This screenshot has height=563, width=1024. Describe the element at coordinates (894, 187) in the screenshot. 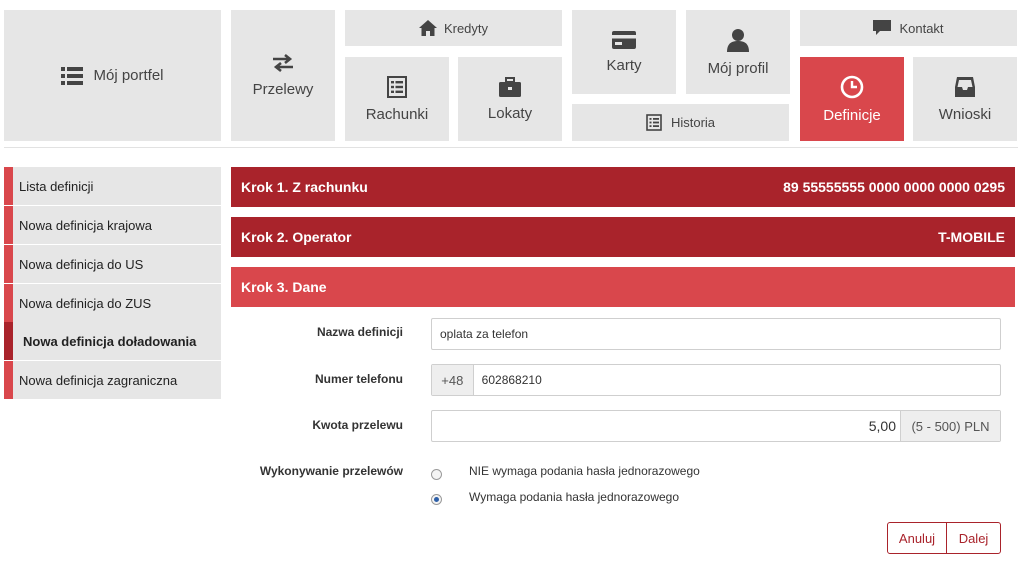

I see `step-1-account-number: 89 55555555 0000 0000 0000 0295` at that location.